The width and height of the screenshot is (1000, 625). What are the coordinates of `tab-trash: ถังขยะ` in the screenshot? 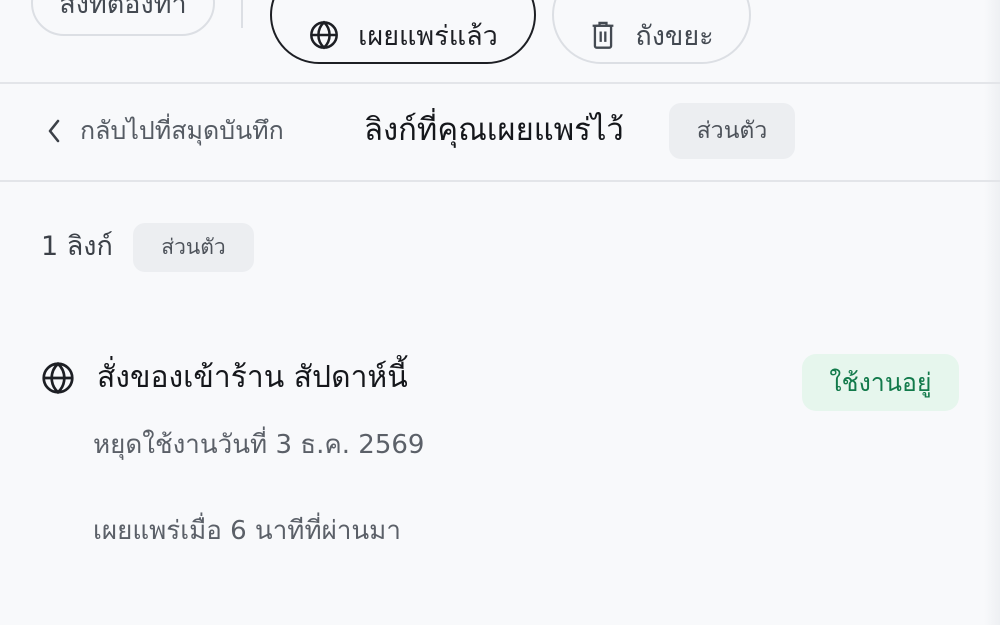 It's located at (651, 32).